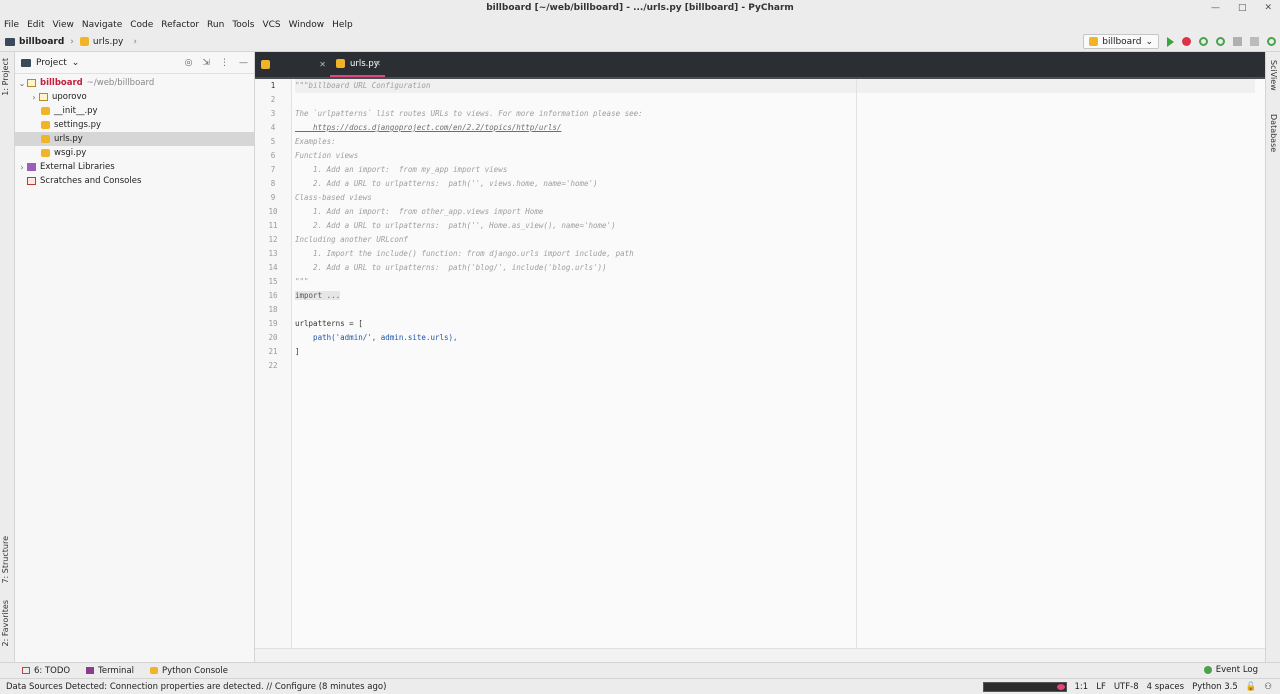  I want to click on coverage-icon, so click(1203, 41).